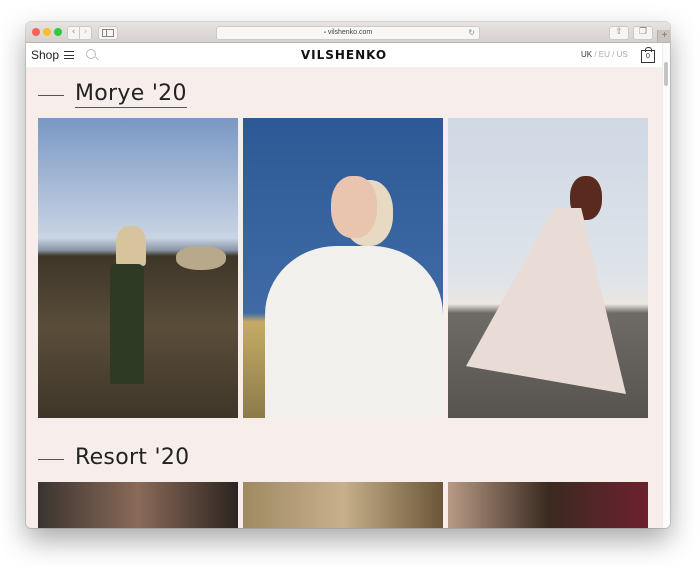 The width and height of the screenshot is (700, 566). Describe the element at coordinates (663, 36) in the screenshot. I see `new-tab-button: +` at that location.